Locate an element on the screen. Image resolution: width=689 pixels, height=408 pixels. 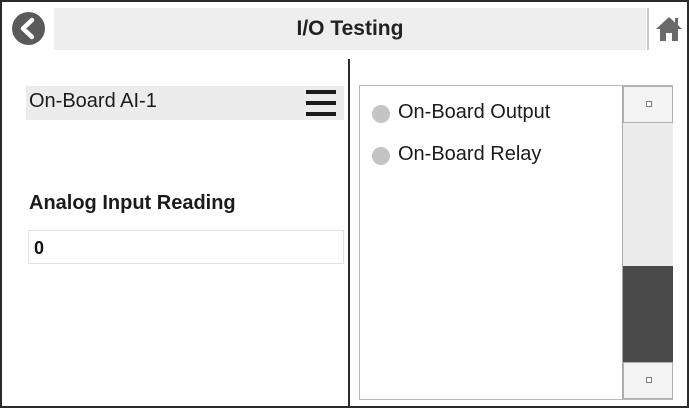
list-item-label: On-Board Relay is located at coordinates (470, 154).